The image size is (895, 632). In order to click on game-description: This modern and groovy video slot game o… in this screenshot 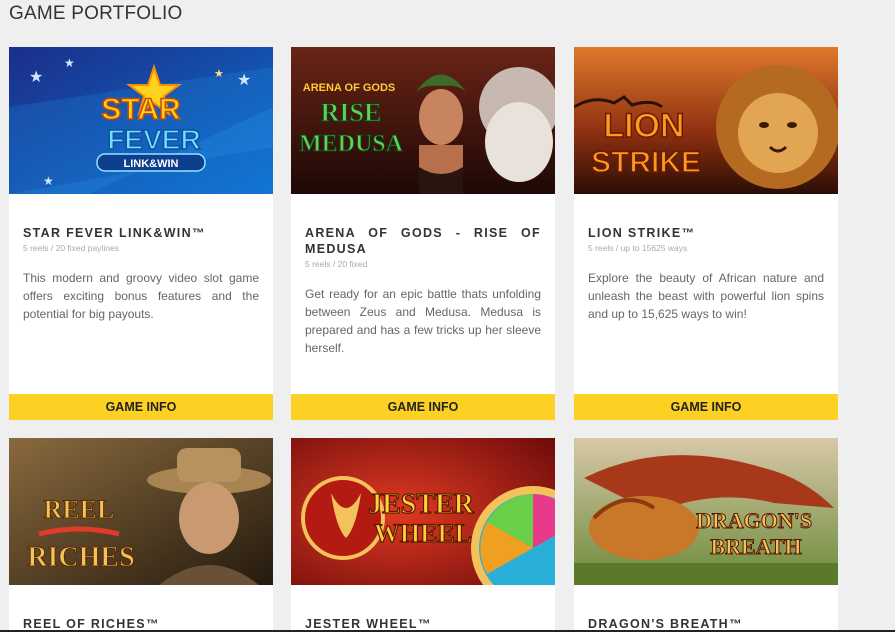, I will do `click(141, 296)`.